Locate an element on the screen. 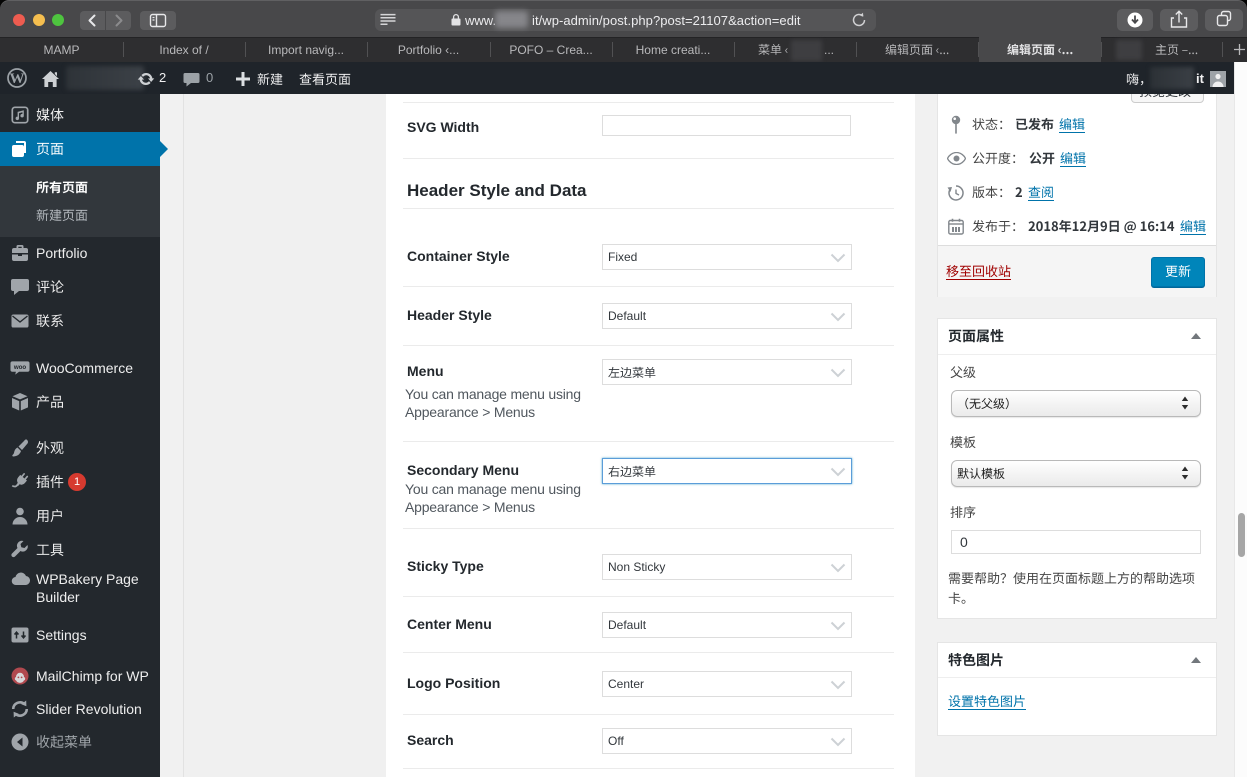 This screenshot has height=777, width=1247. svg-text: woo is located at coordinates (20, 367).